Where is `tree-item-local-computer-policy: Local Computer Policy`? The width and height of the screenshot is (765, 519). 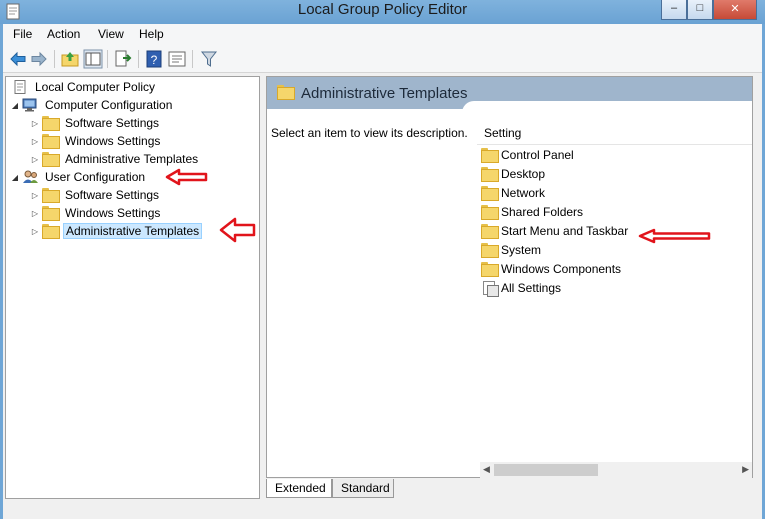
tree-item-local-computer-policy: Local Computer Policy is located at coordinates (83, 87).